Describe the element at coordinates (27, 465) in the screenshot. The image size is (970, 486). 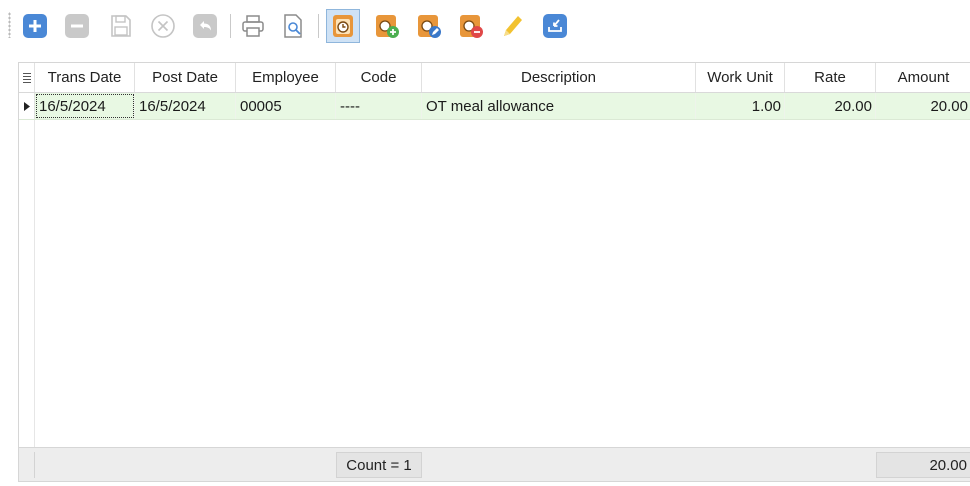
I see `footer-indicator` at that location.